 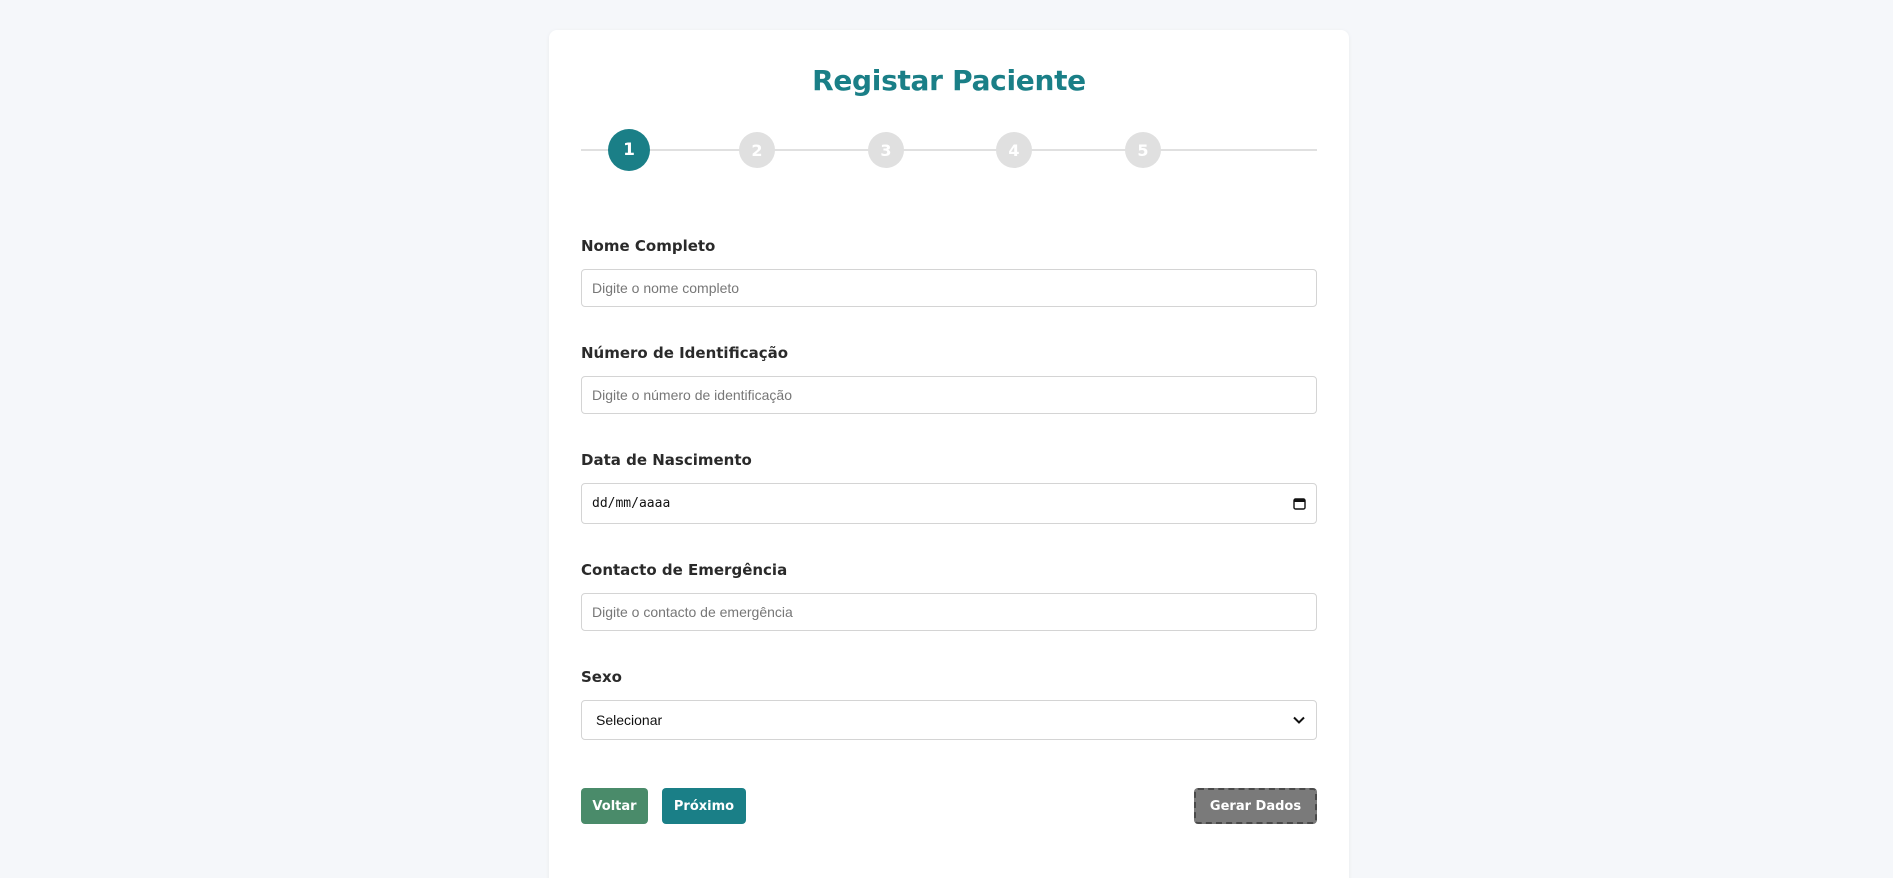 I want to click on step-5: 5, so click(x=1143, y=150).